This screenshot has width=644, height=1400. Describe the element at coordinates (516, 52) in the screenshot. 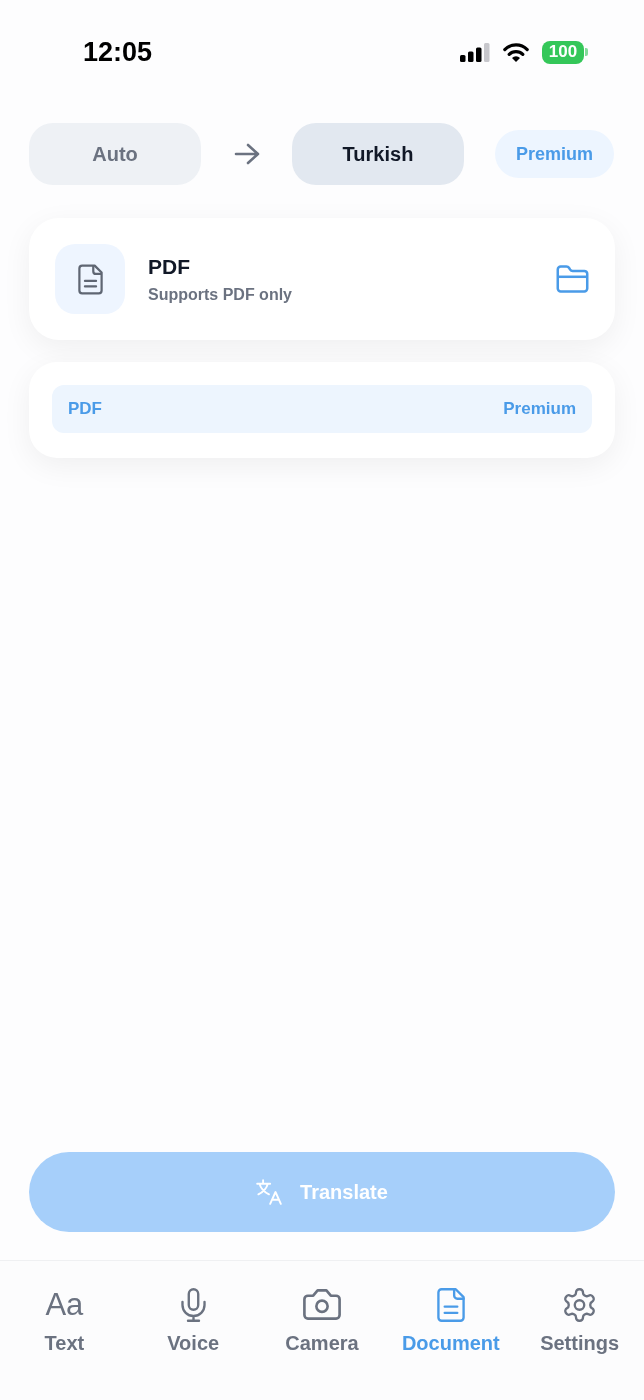

I see `wifi-icon` at that location.